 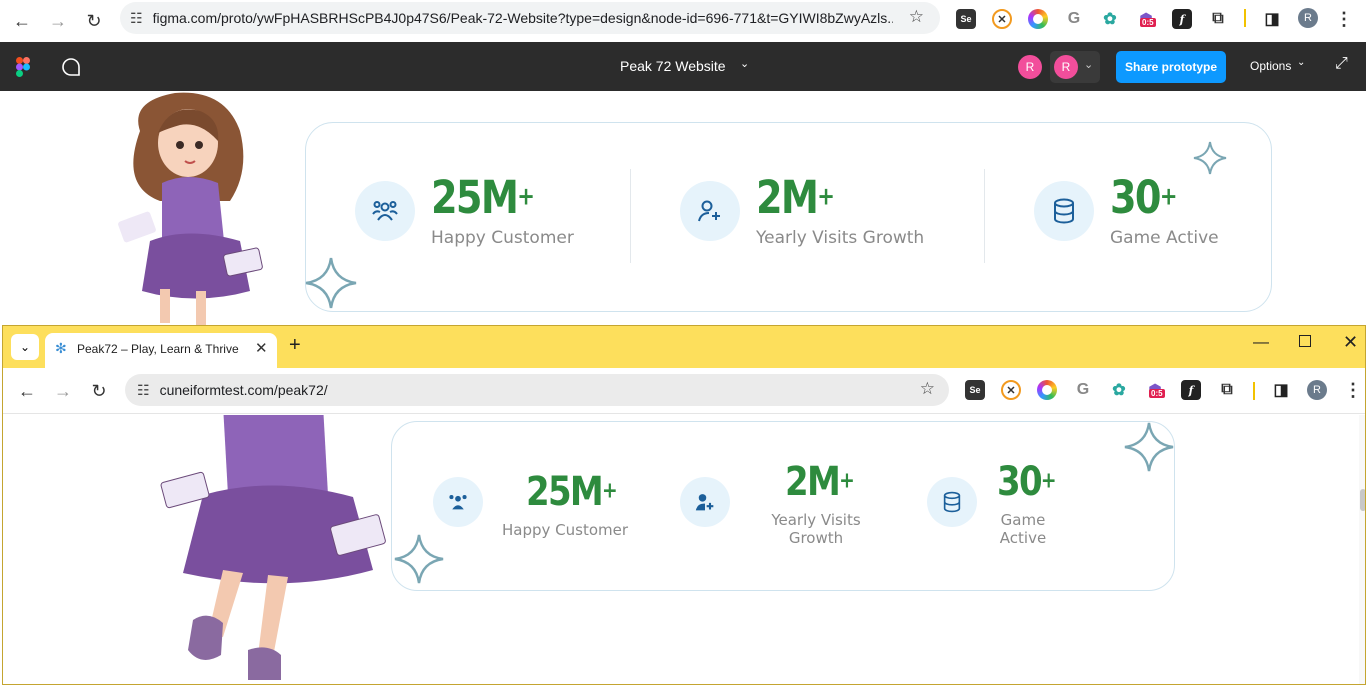 I want to click on collaborator-avatar: R, so click(x=1030, y=67).